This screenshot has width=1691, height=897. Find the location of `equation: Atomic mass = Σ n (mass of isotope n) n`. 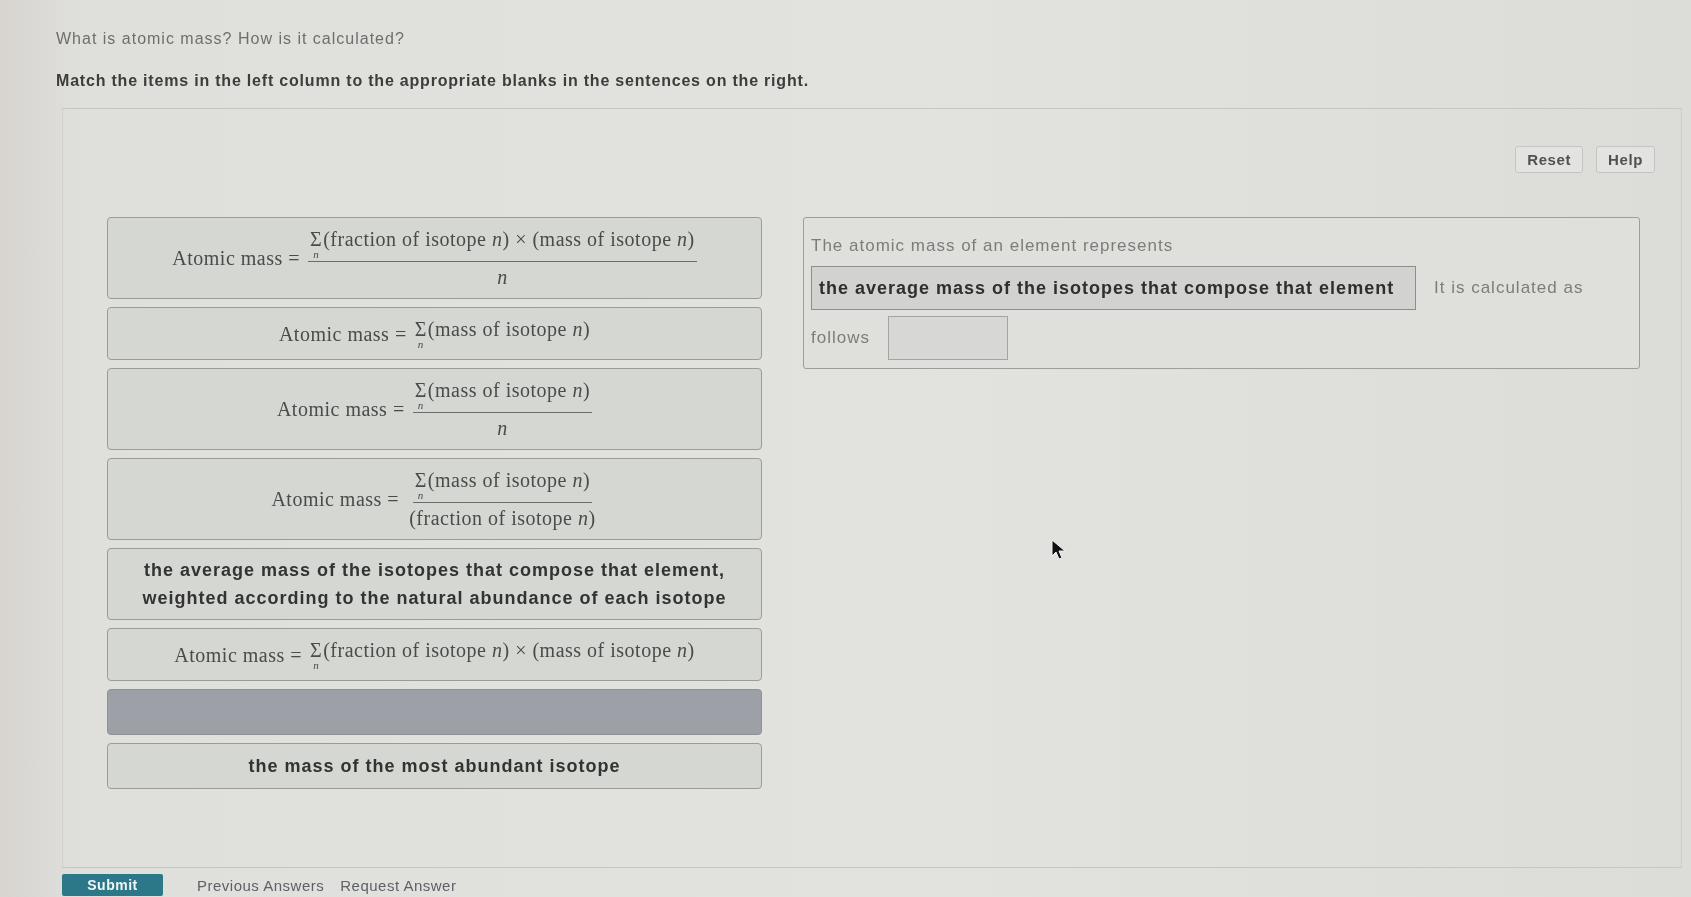

equation: Atomic mass = Σ n (mass of isotope n) n is located at coordinates (434, 409).